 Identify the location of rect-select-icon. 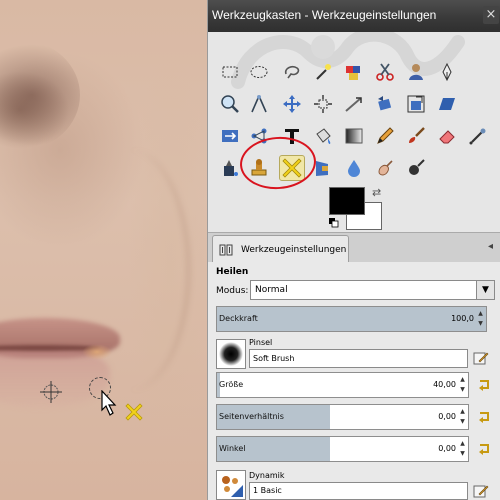
(230, 72).